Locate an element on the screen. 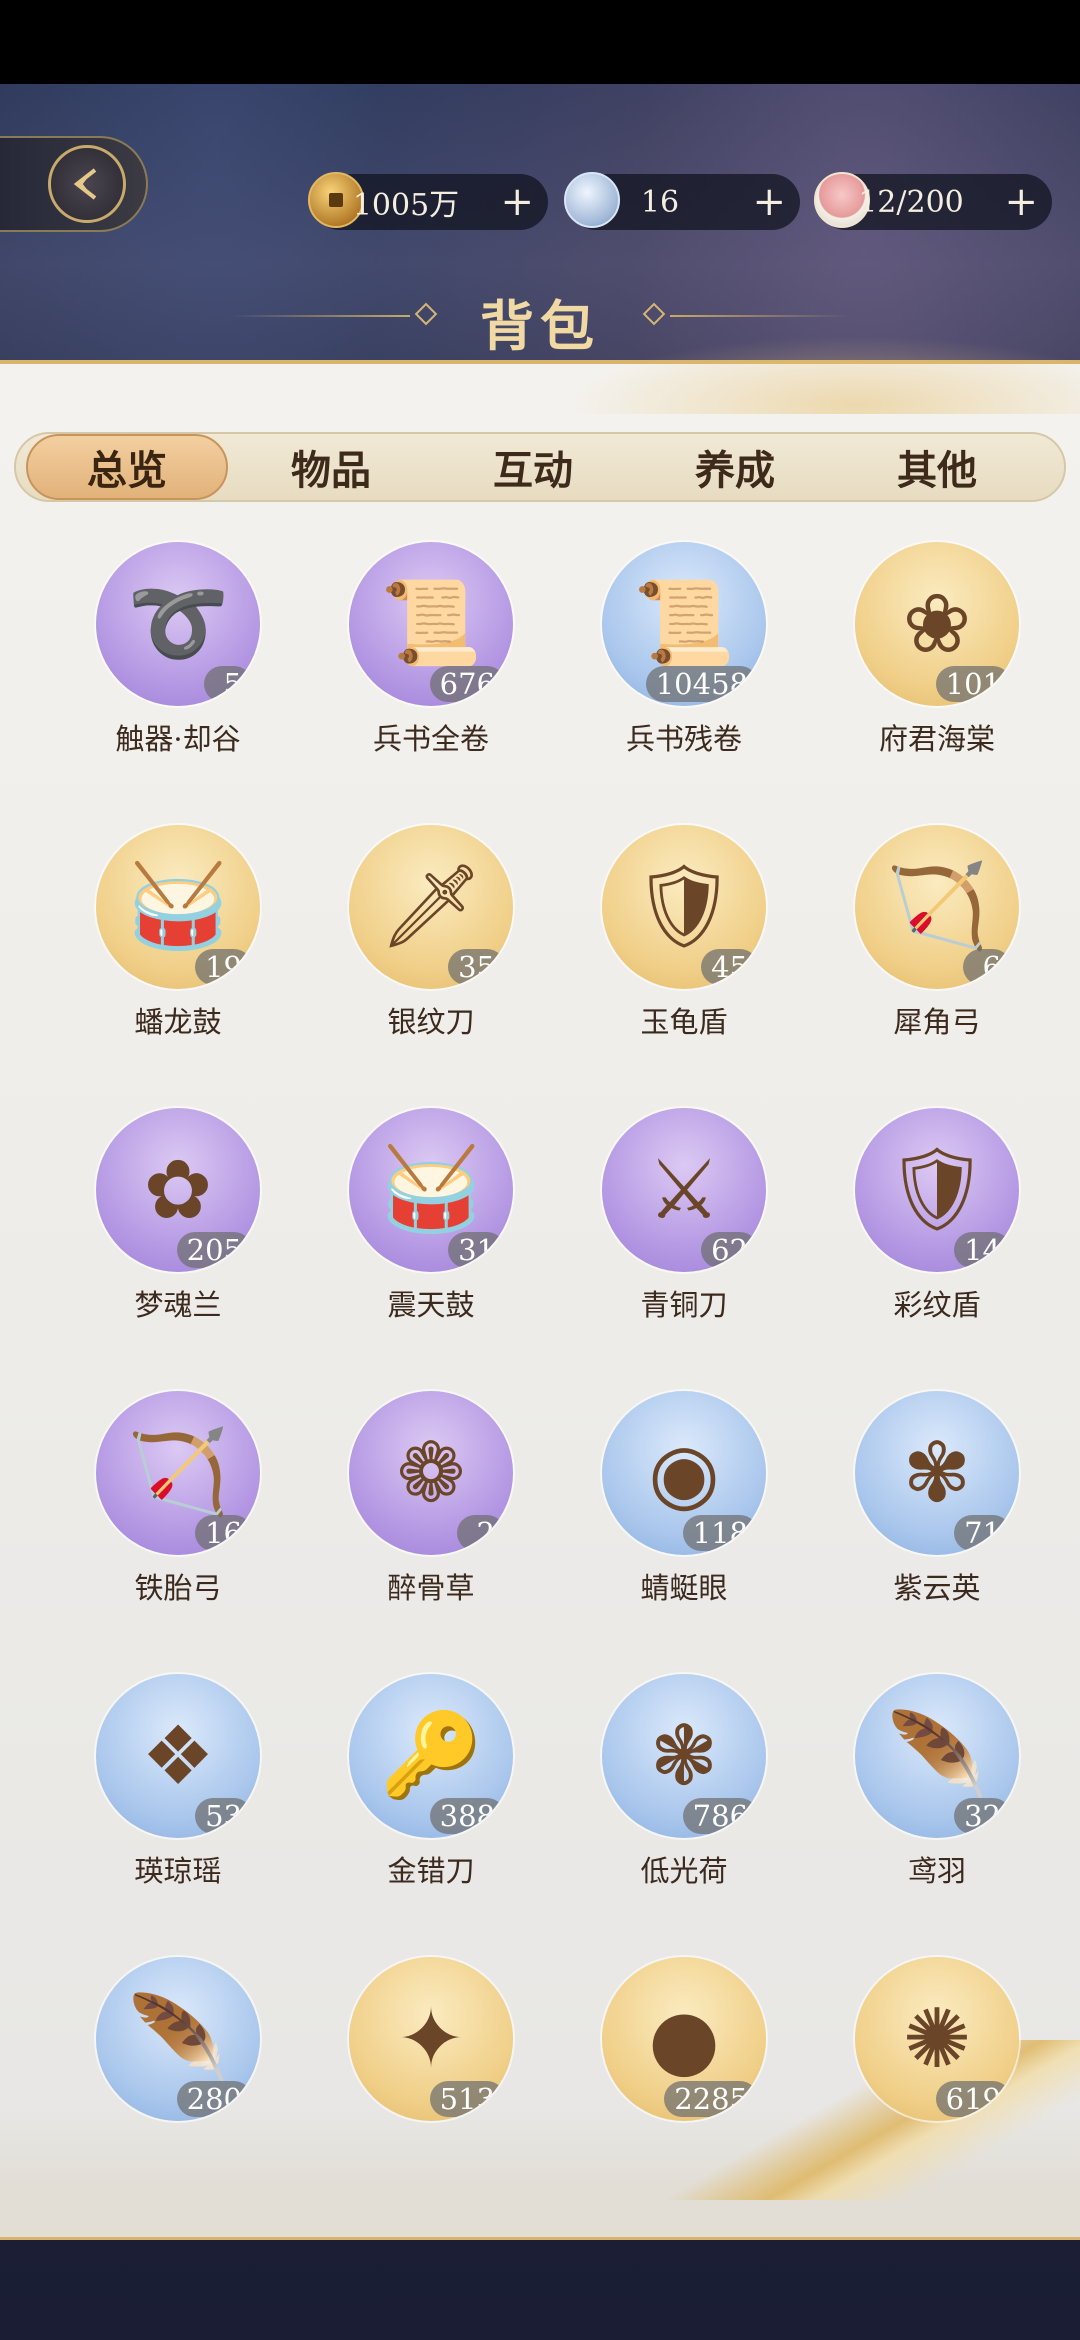  inventory-item: ➰ 5 触器·却谷 is located at coordinates (178, 660).